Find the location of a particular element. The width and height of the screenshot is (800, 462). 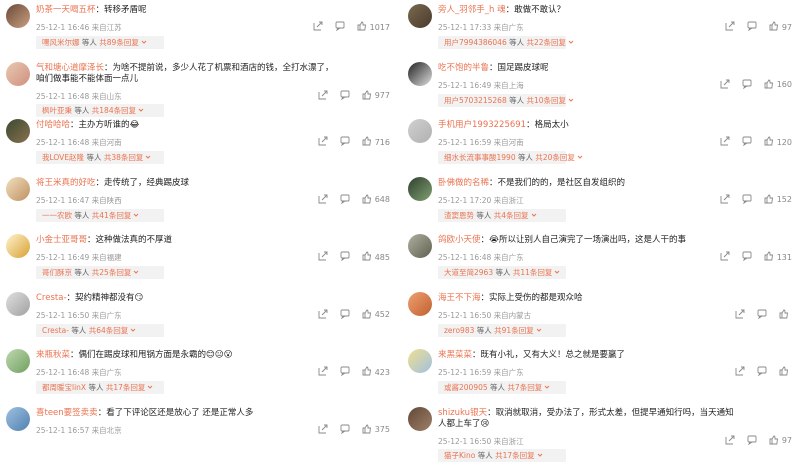

reply-summary: Cresta- 等人 共64条回复 is located at coordinates (100, 330).